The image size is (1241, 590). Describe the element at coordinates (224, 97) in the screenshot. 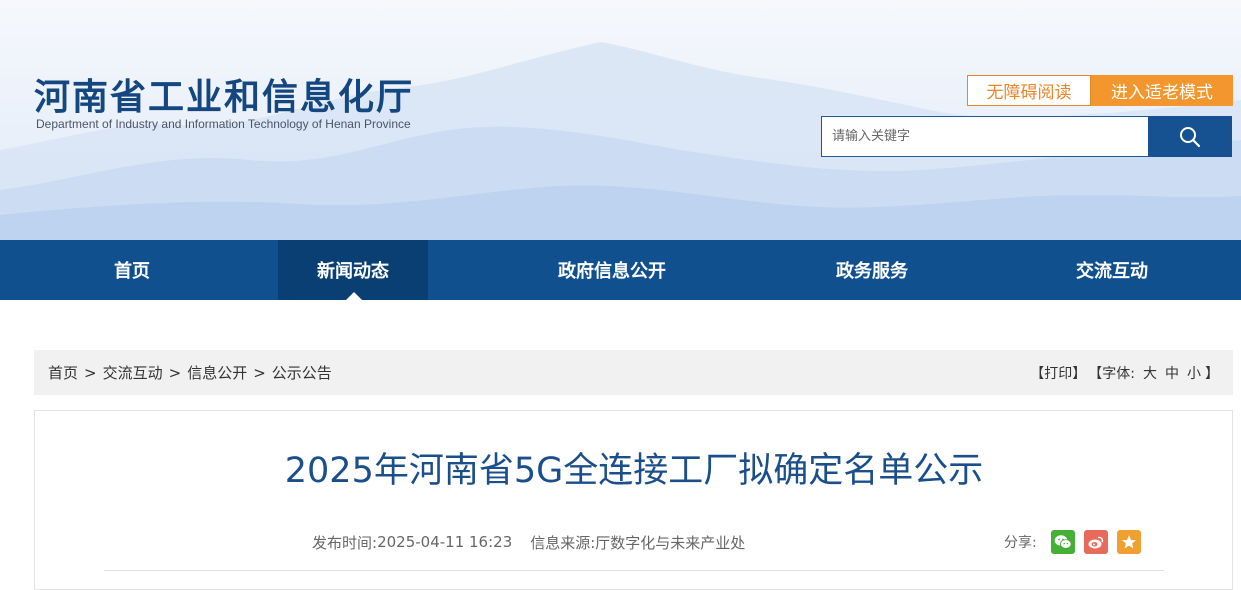

I see `site-title: 河南省工业和信息化厅` at that location.